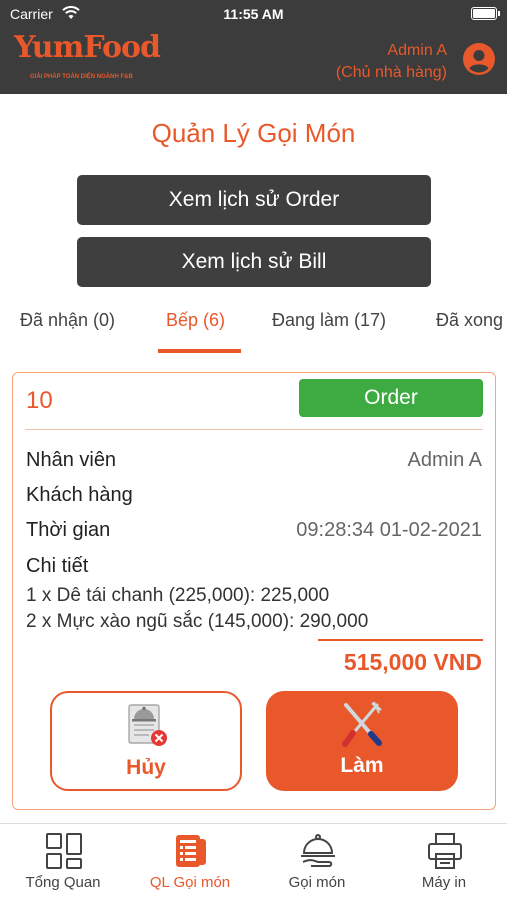 The width and height of the screenshot is (507, 900). What do you see at coordinates (254, 429) in the screenshot?
I see `divider` at bounding box center [254, 429].